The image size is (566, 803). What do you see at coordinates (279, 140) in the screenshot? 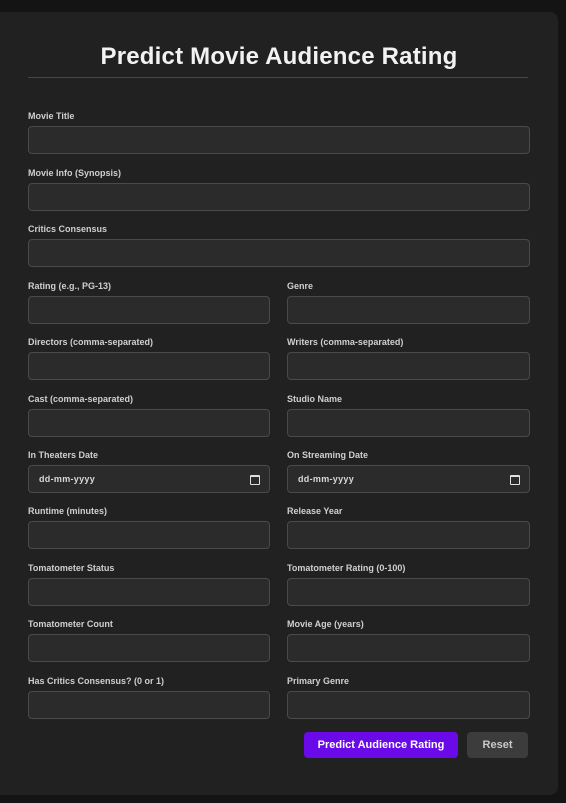
I see `movie-title-input` at bounding box center [279, 140].